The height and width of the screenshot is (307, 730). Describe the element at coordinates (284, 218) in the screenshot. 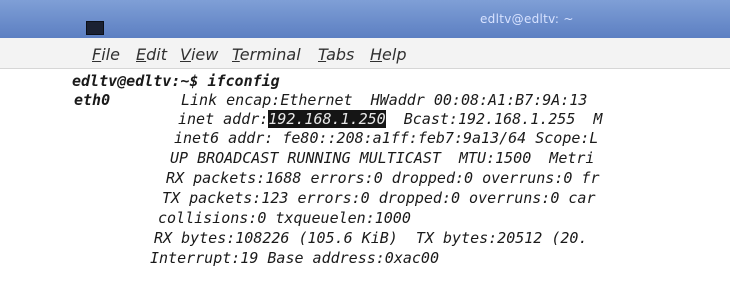

I see `collisions-line: collisions:0 txqueuelen:1000` at that location.